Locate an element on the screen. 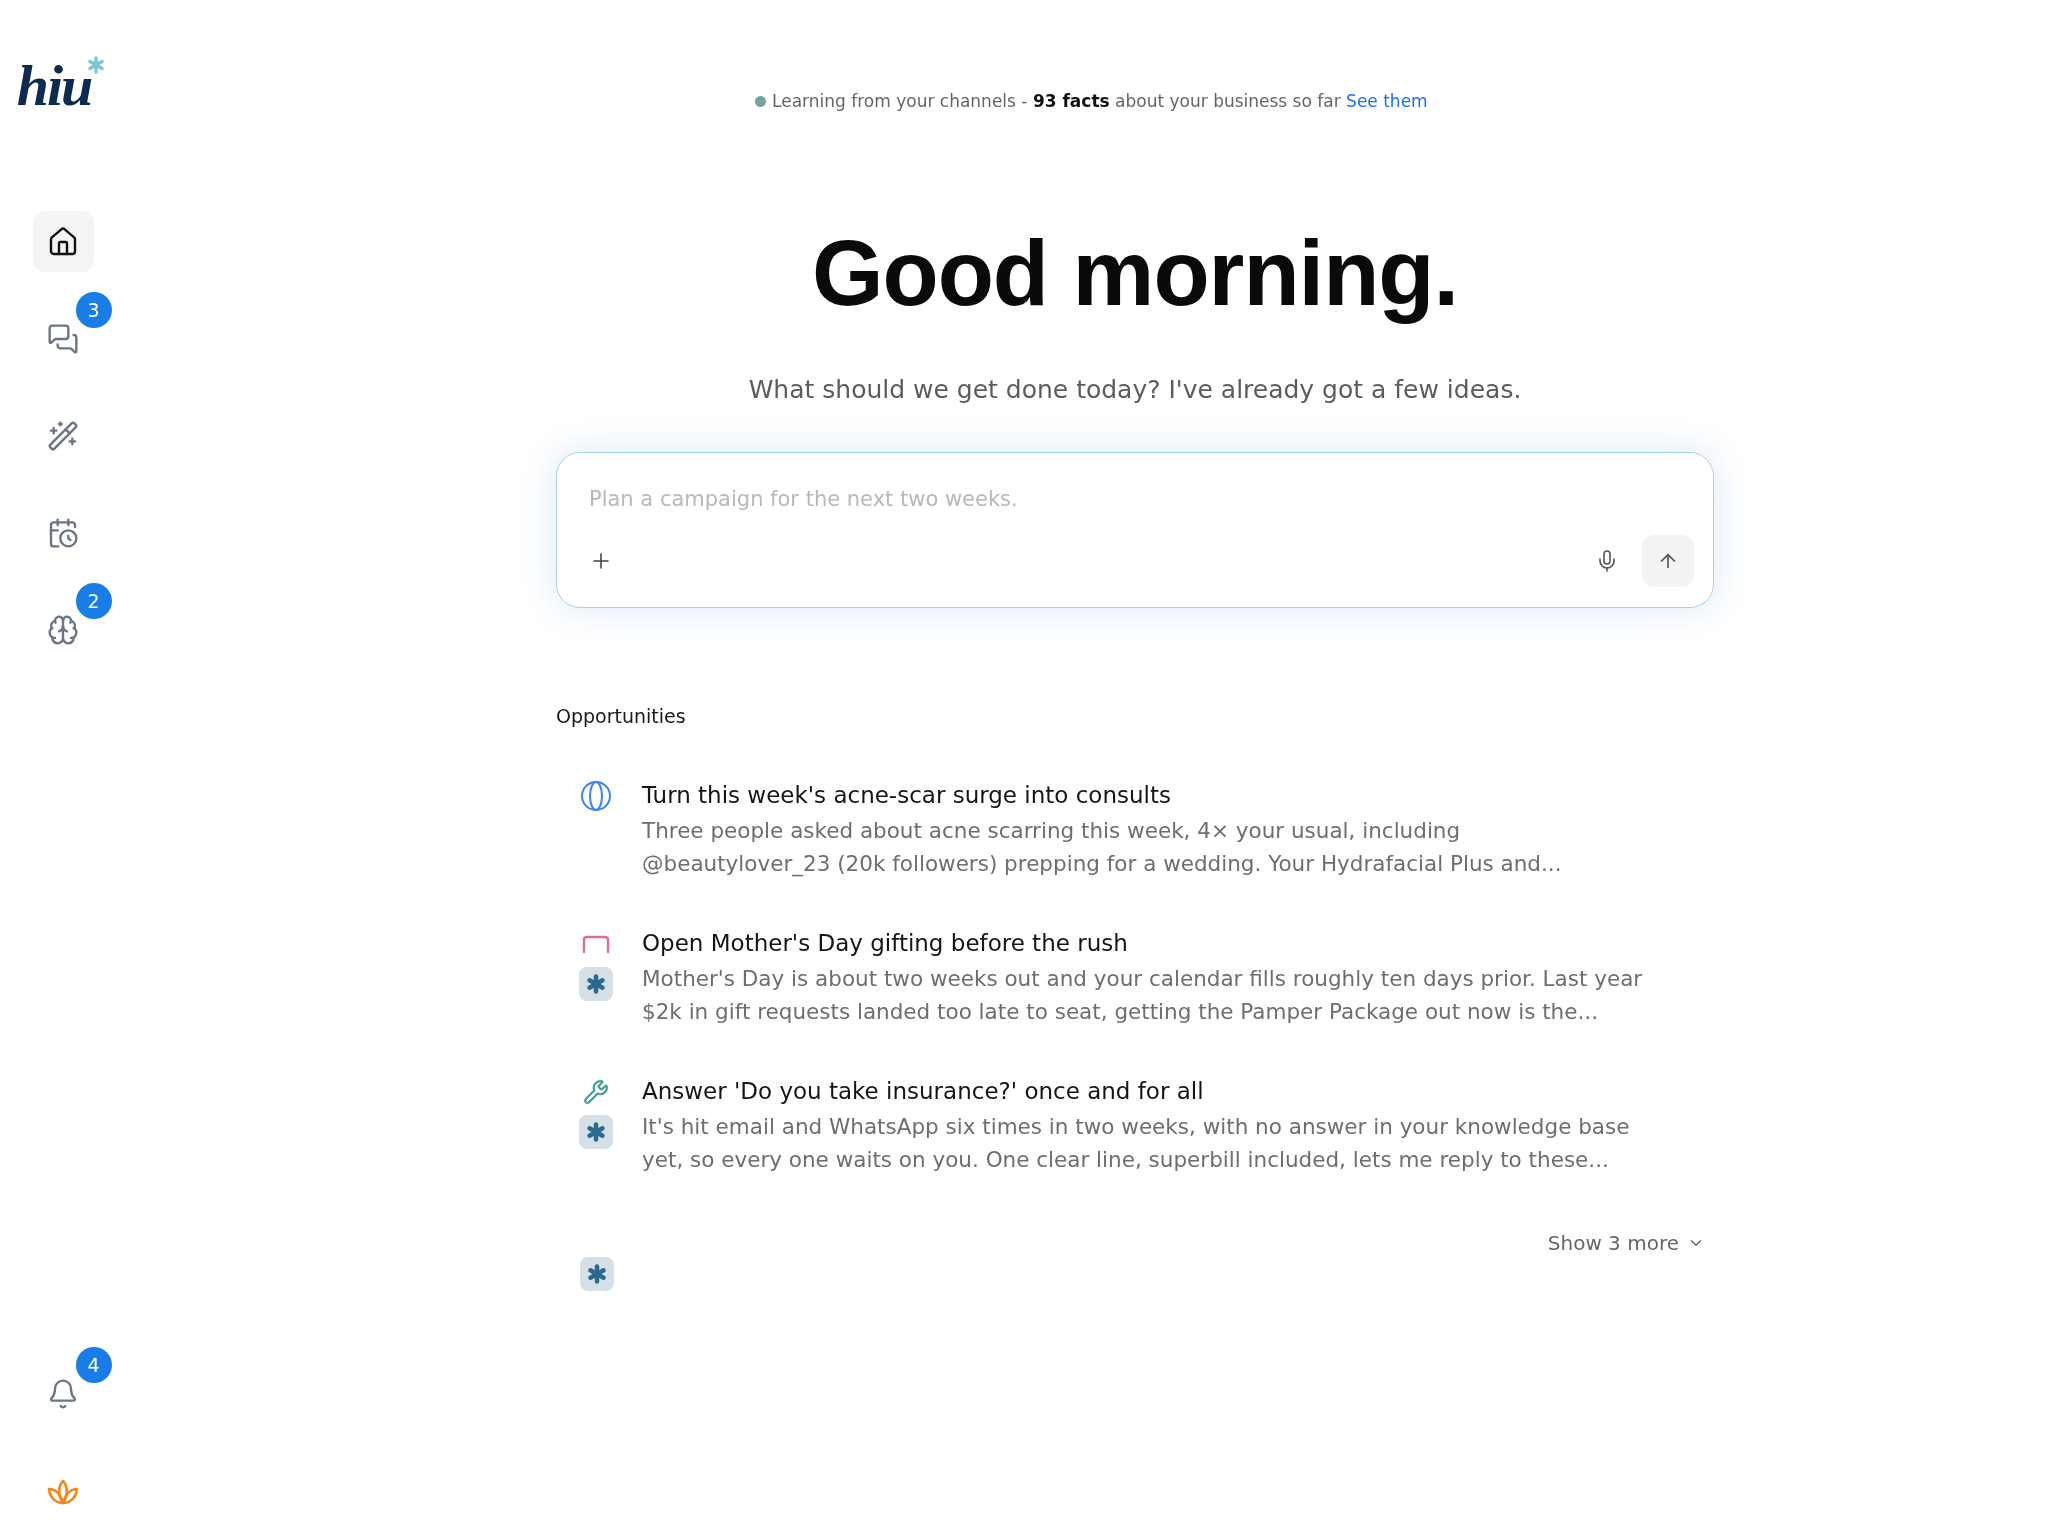 This screenshot has height=1528, width=2072. see-them-link: See them is located at coordinates (1387, 101).